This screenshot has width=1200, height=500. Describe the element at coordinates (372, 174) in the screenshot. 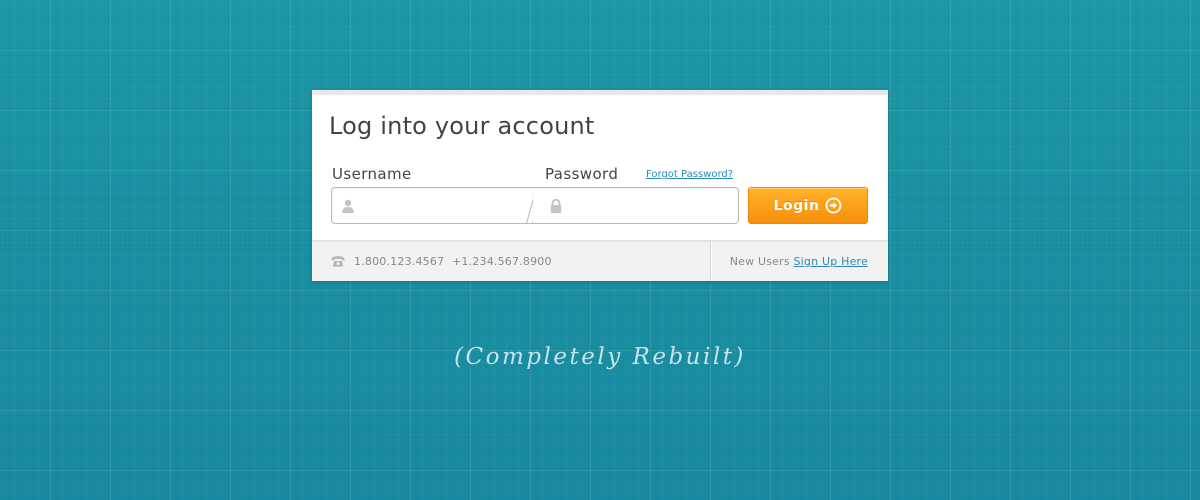

I see `username-label: Username` at that location.